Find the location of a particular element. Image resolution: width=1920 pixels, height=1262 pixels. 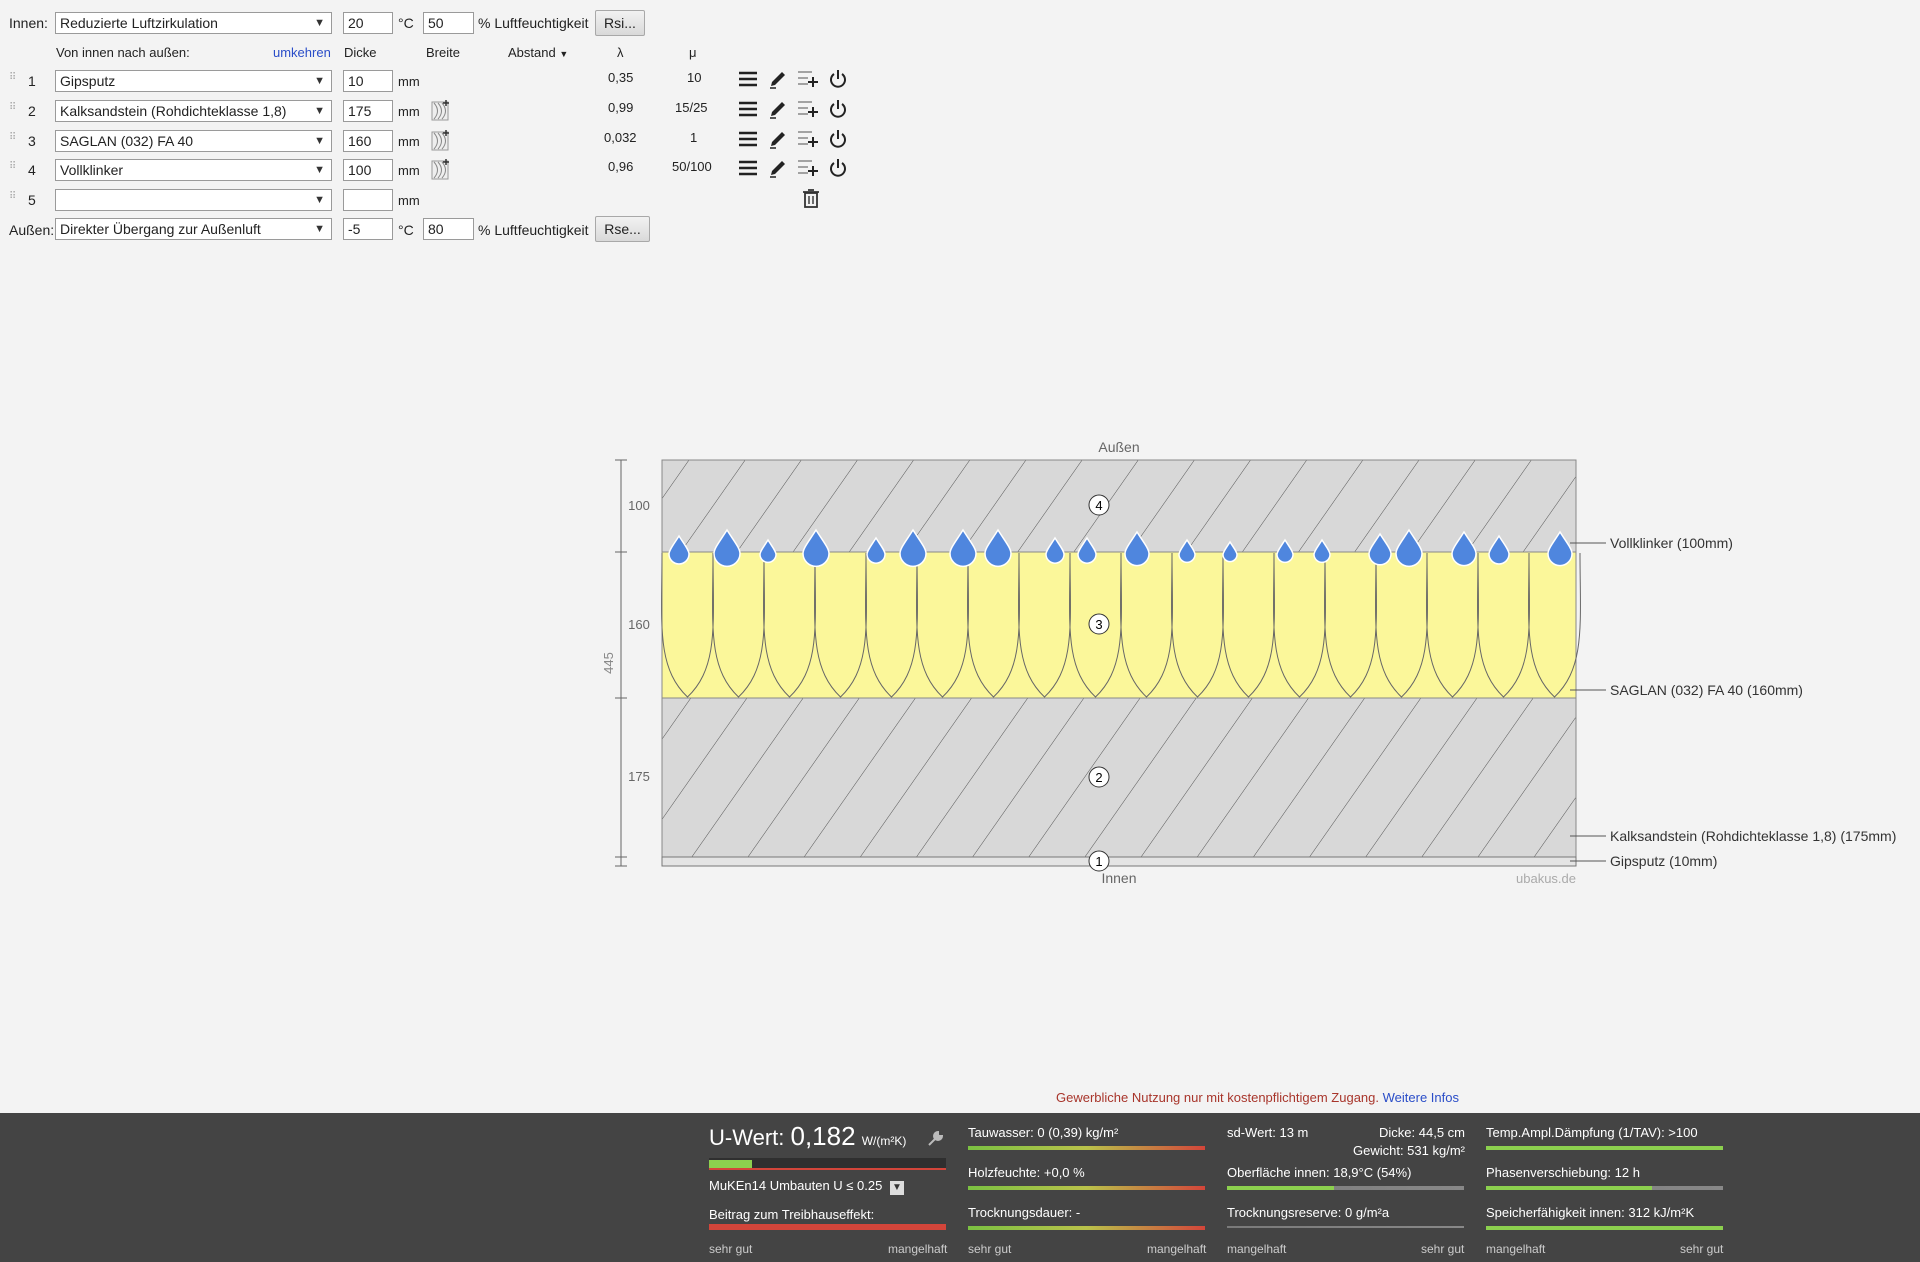

layer-marker-1: 1 is located at coordinates (1099, 861).